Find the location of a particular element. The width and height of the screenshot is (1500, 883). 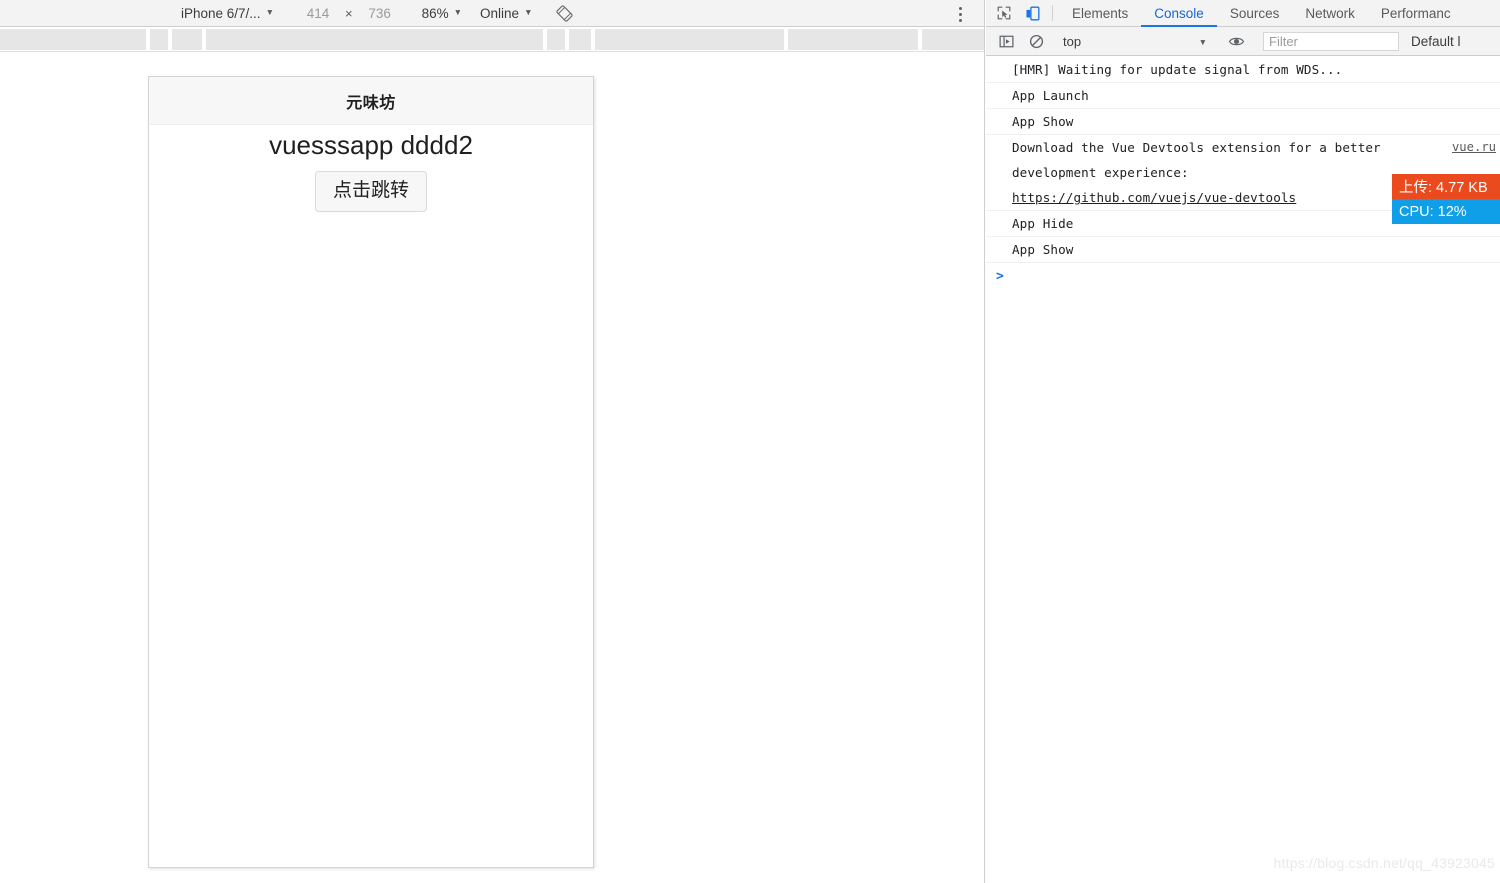

throttling-selector: Online ▼ is located at coordinates (506, 13).